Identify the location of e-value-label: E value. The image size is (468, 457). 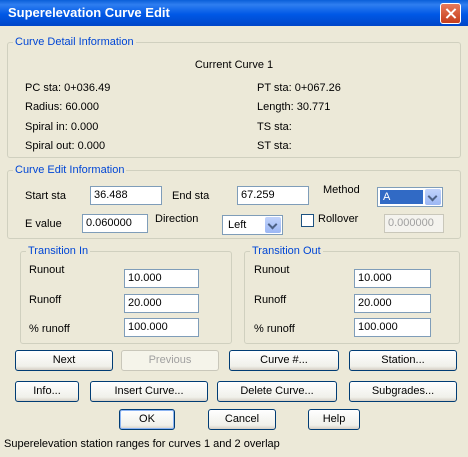
(43, 224).